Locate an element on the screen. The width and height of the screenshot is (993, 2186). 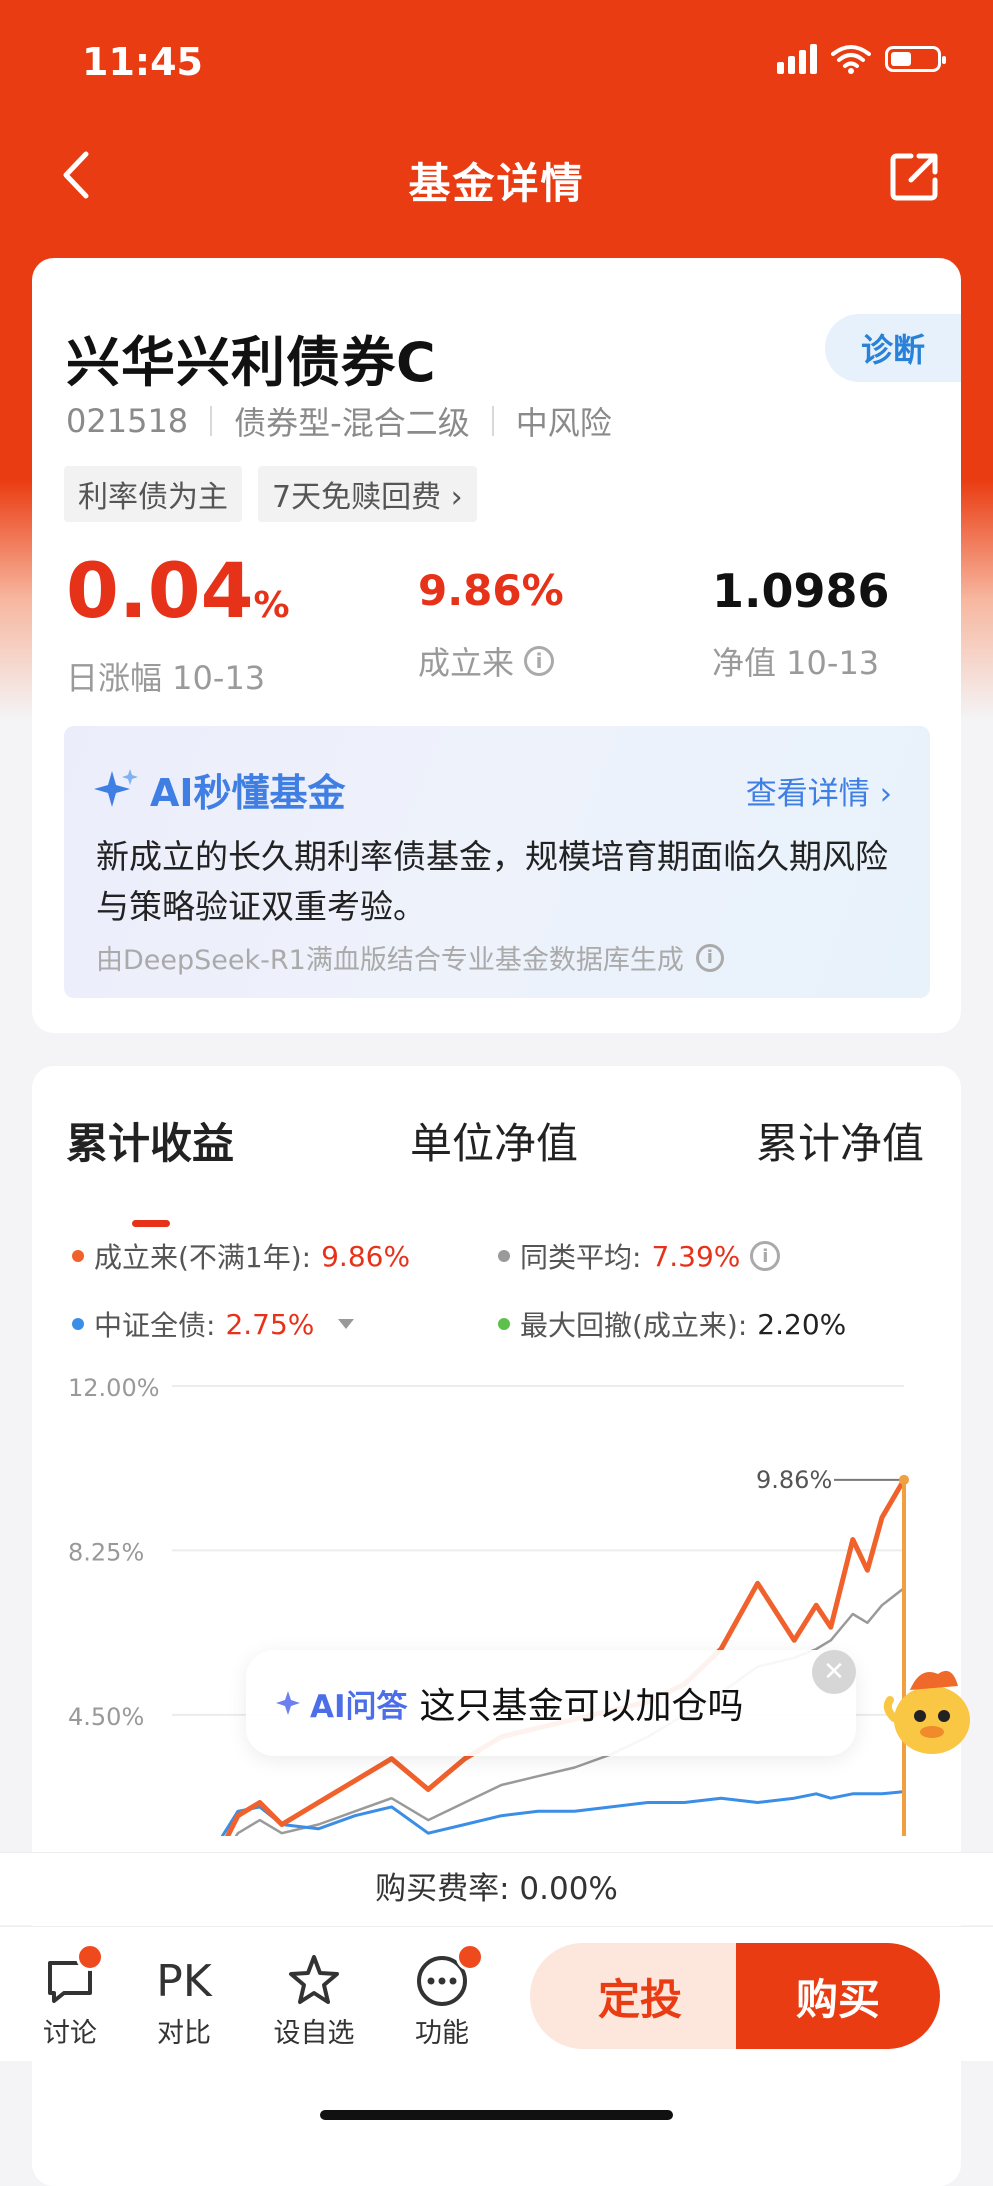
chart-tabs: 累计收益 单位净值 累计净值 is located at coordinates (496, 1168).